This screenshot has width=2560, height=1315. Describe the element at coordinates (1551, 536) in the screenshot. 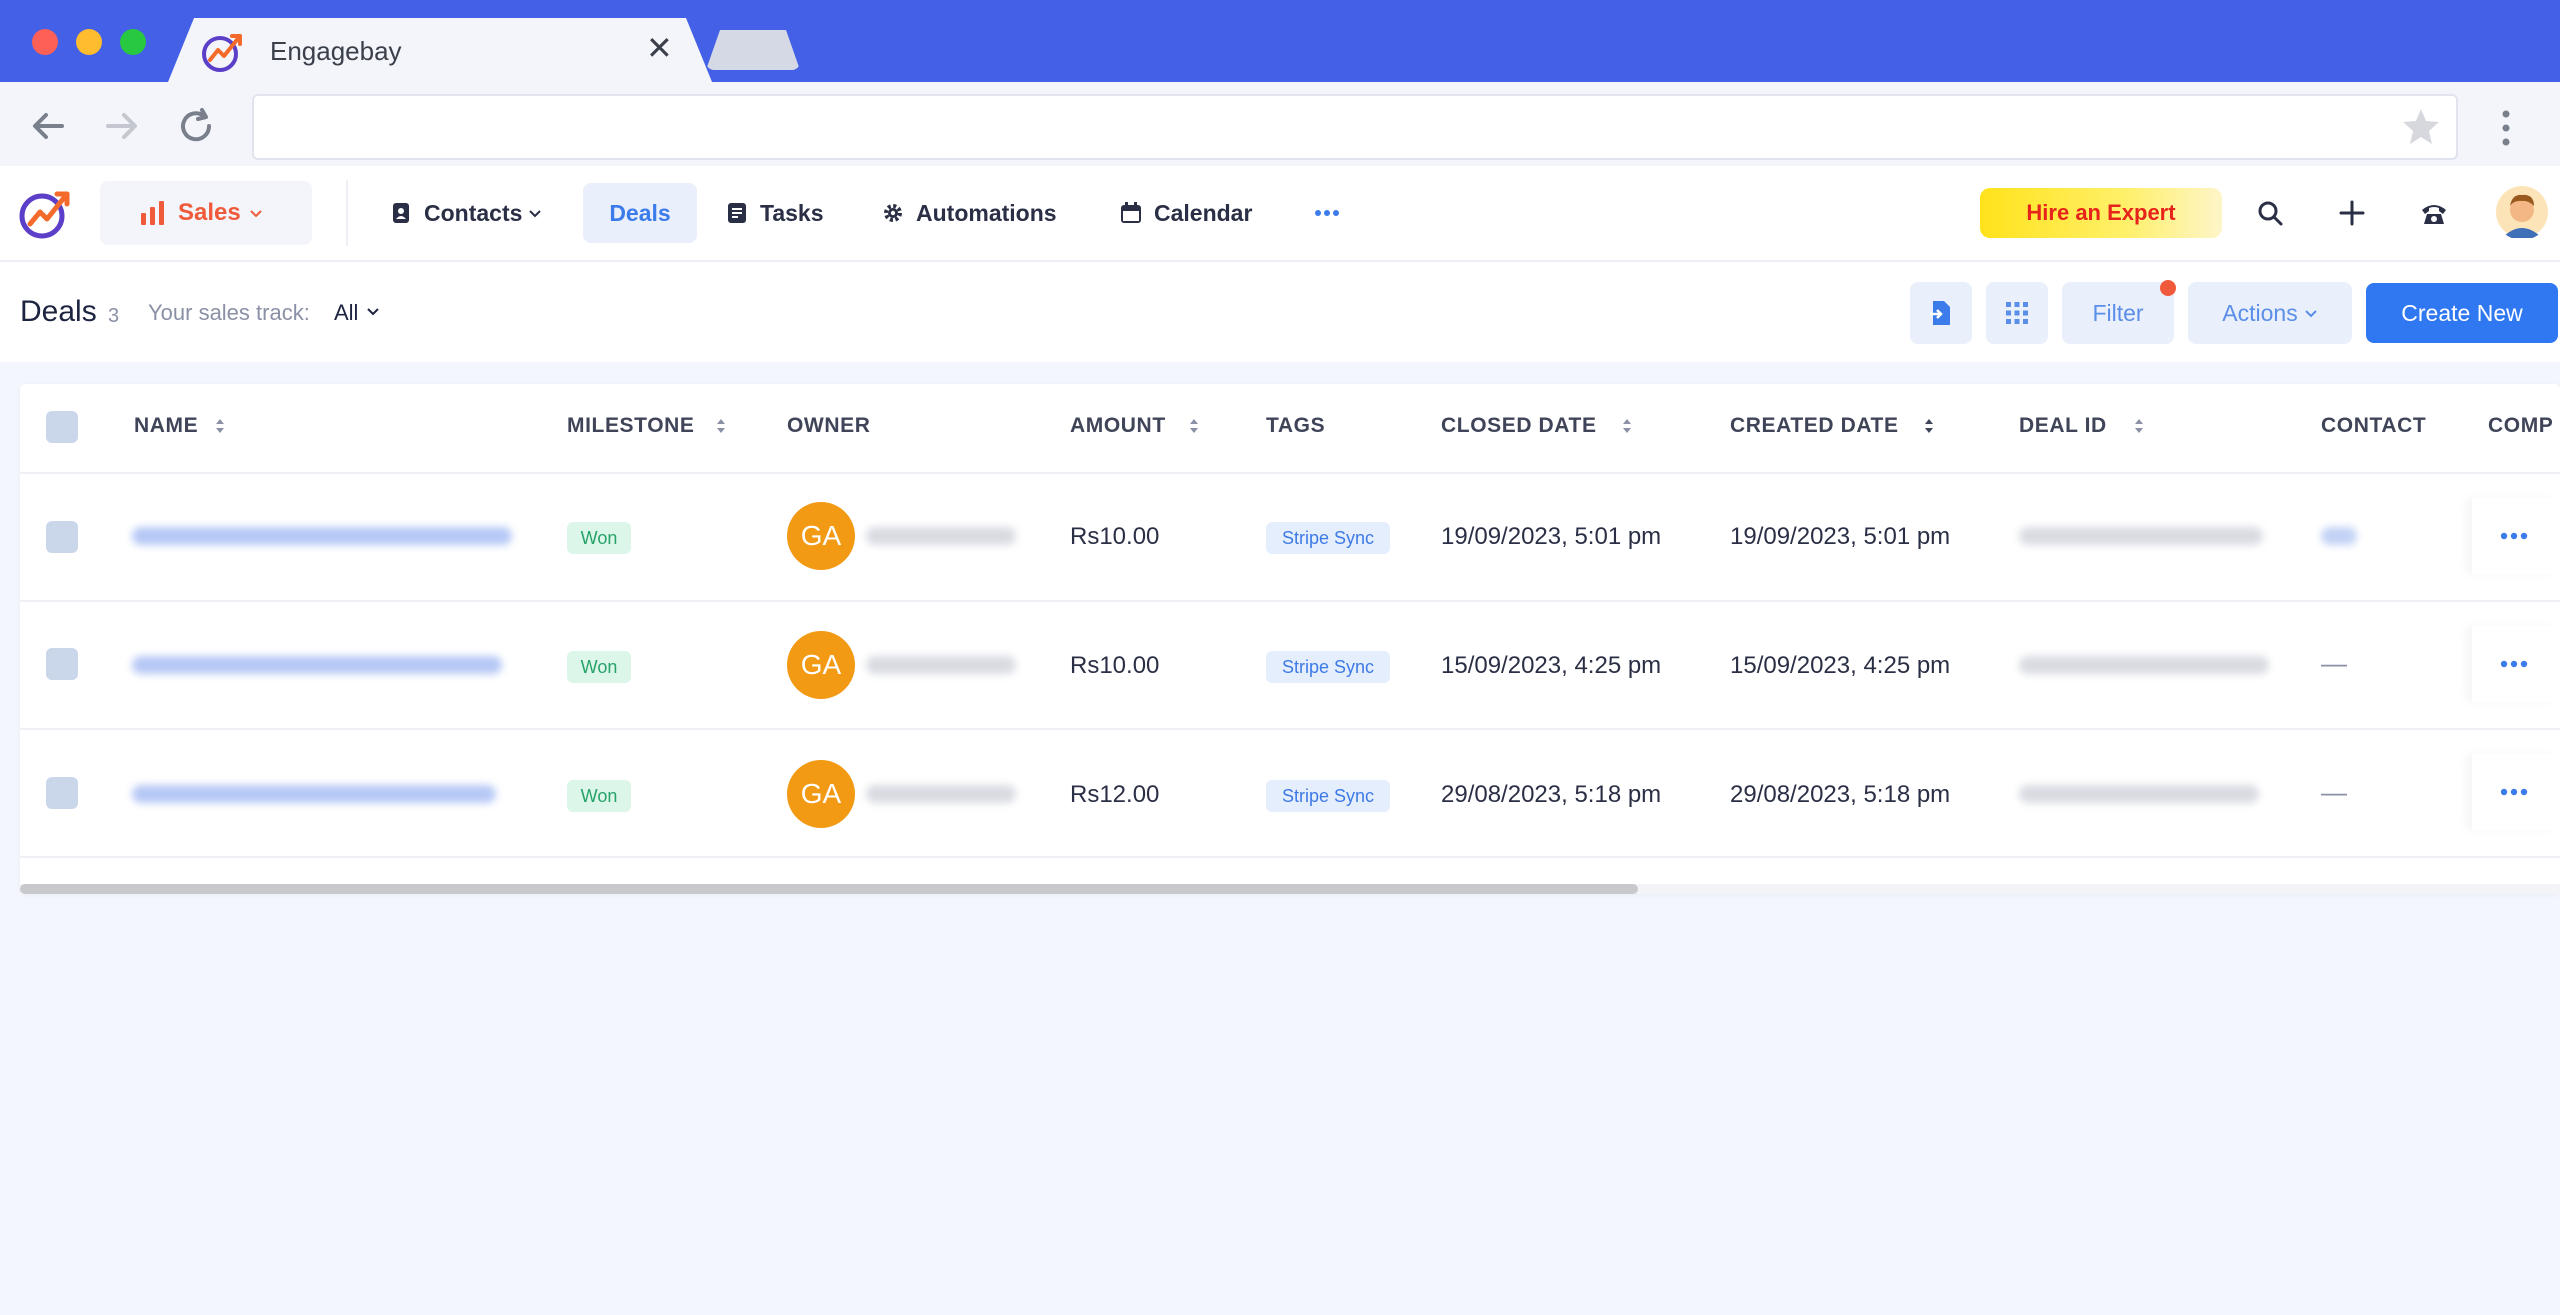

I see `closed-date-cell: 19/09/2023, 5:01 pm` at that location.